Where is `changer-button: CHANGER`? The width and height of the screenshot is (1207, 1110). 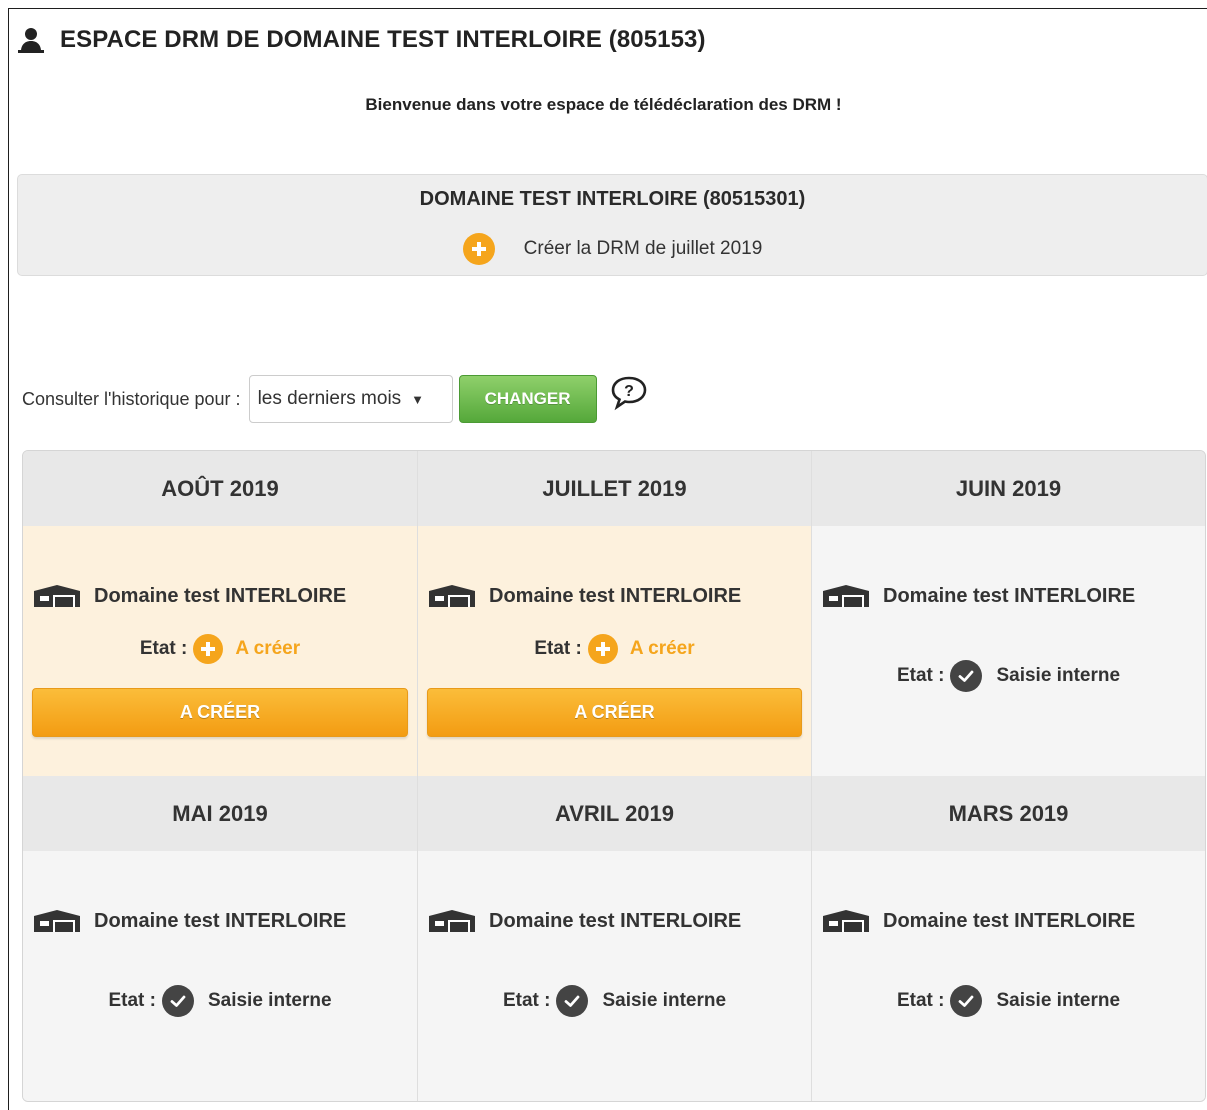
changer-button: CHANGER is located at coordinates (527, 399).